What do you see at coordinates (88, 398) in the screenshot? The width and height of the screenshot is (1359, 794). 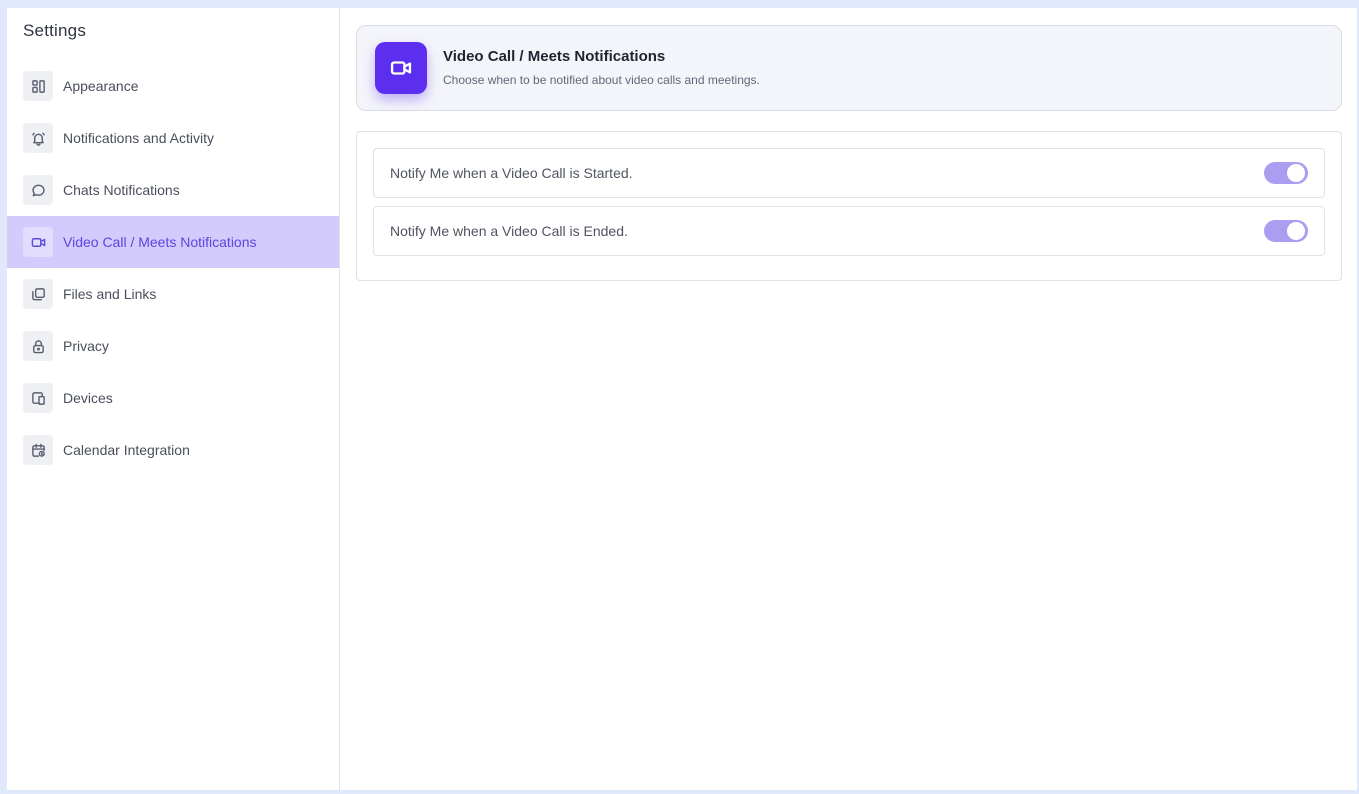 I see `sidebar-item-label: Devices` at bounding box center [88, 398].